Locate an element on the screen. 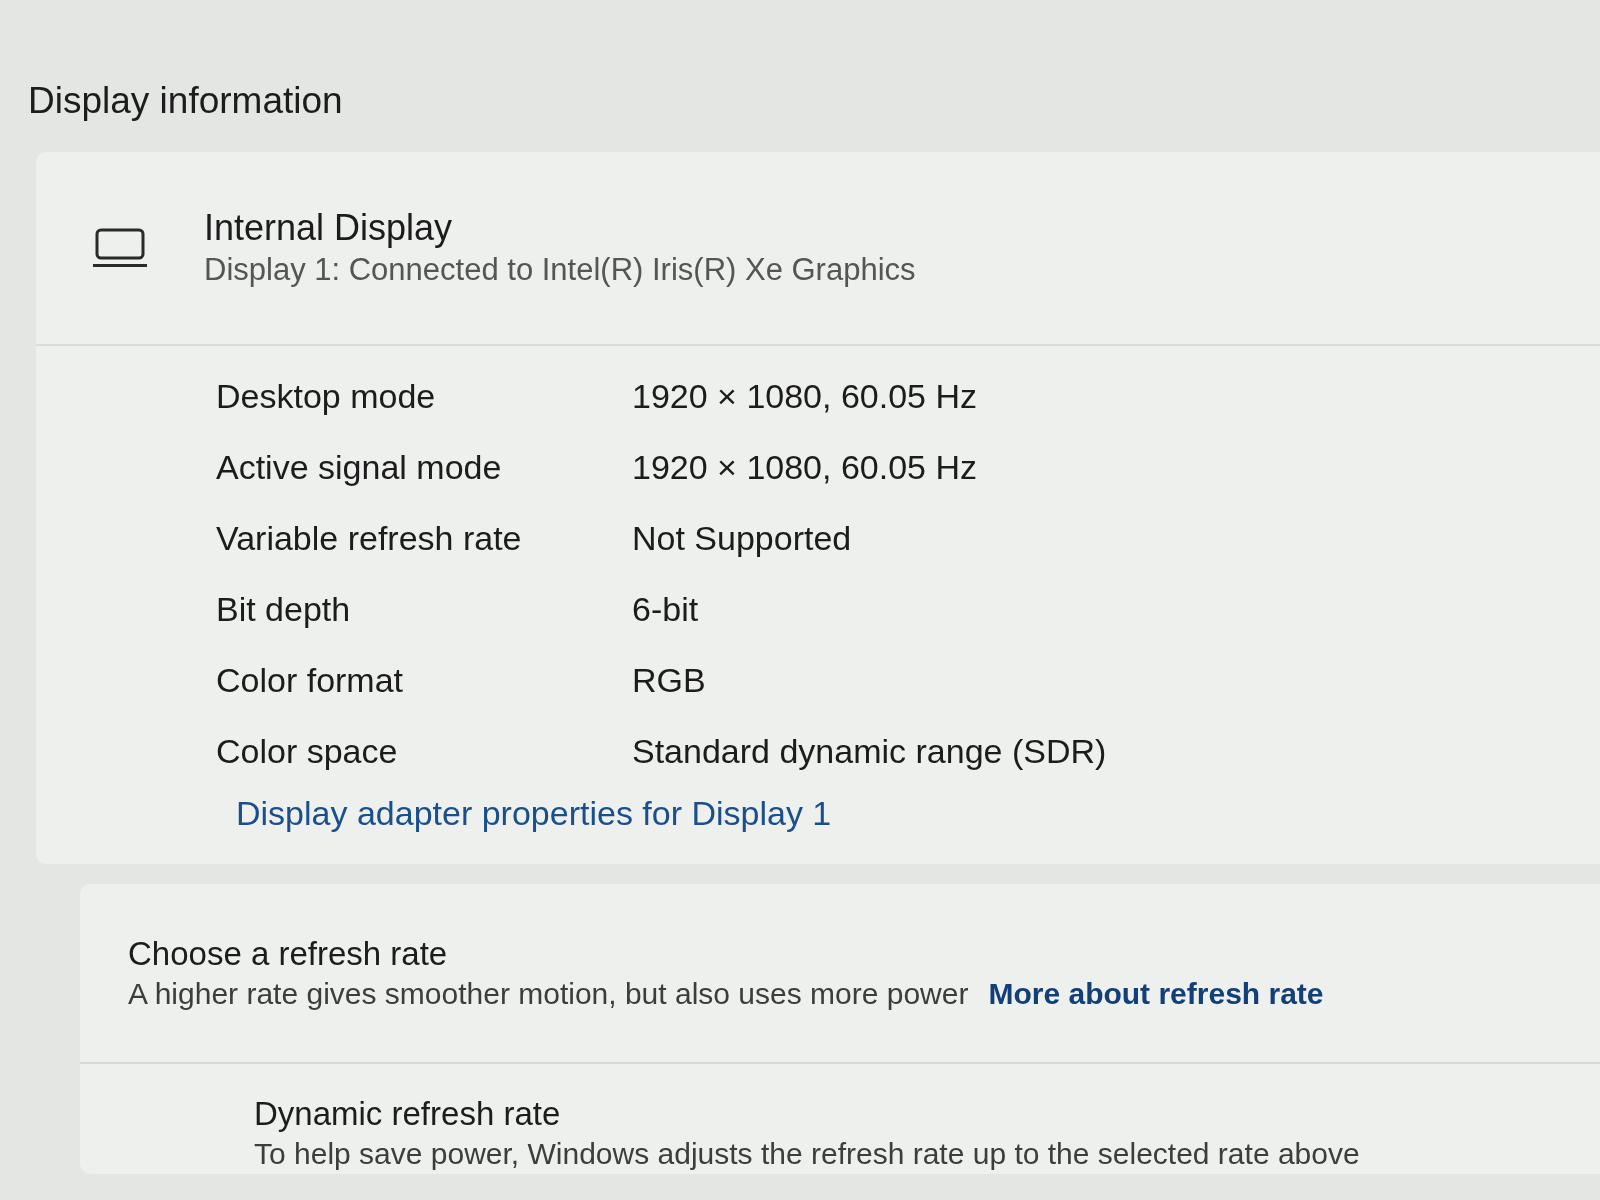 Image resolution: width=1600 pixels, height=1200 pixels. property-label: Bit depth is located at coordinates (284, 609).